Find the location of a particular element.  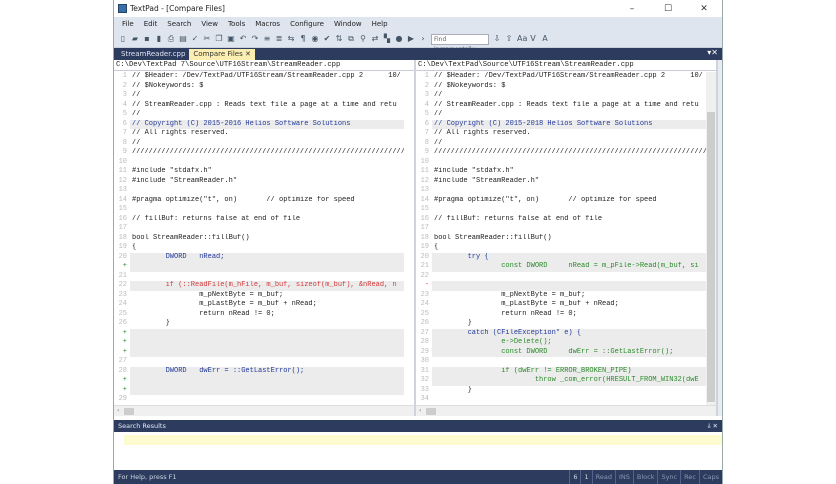

line-text: m_pLastByte = m_buf + nRead; is located at coordinates (526, 304).